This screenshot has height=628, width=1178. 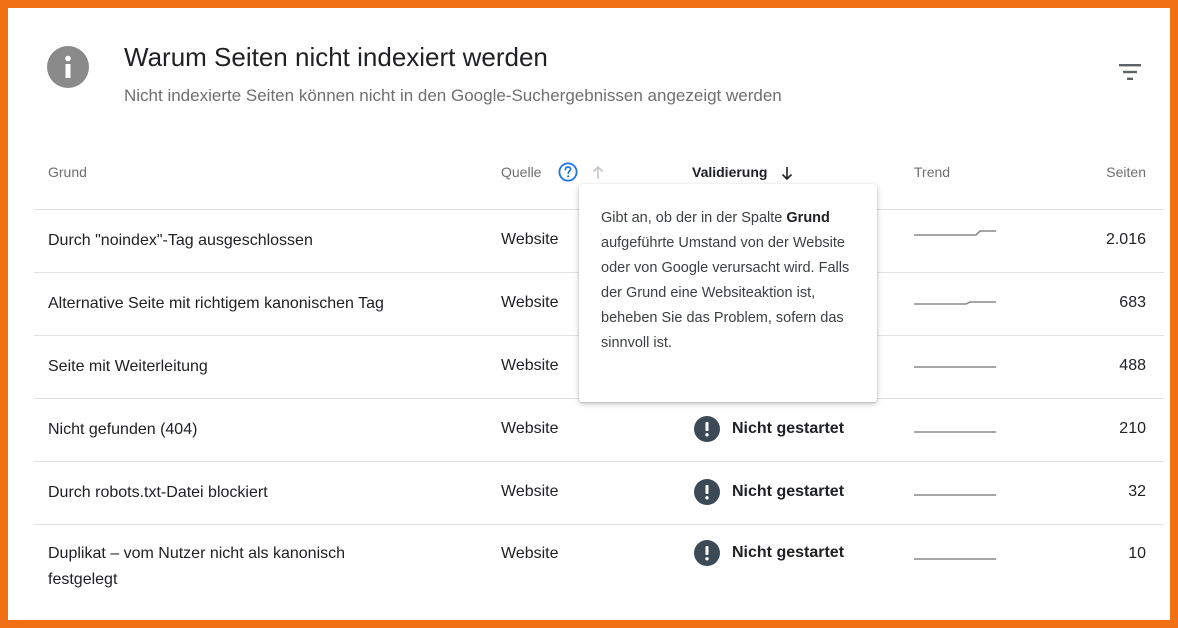 I want to click on column-header-reason: Grund, so click(x=67, y=172).